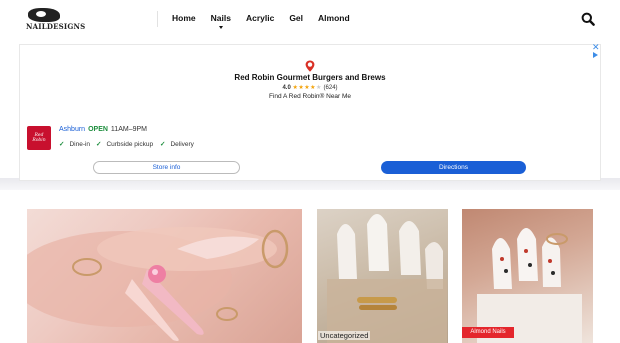 This screenshot has width=620, height=343. What do you see at coordinates (296, 20) in the screenshot?
I see `nav-gel: Gel` at bounding box center [296, 20].